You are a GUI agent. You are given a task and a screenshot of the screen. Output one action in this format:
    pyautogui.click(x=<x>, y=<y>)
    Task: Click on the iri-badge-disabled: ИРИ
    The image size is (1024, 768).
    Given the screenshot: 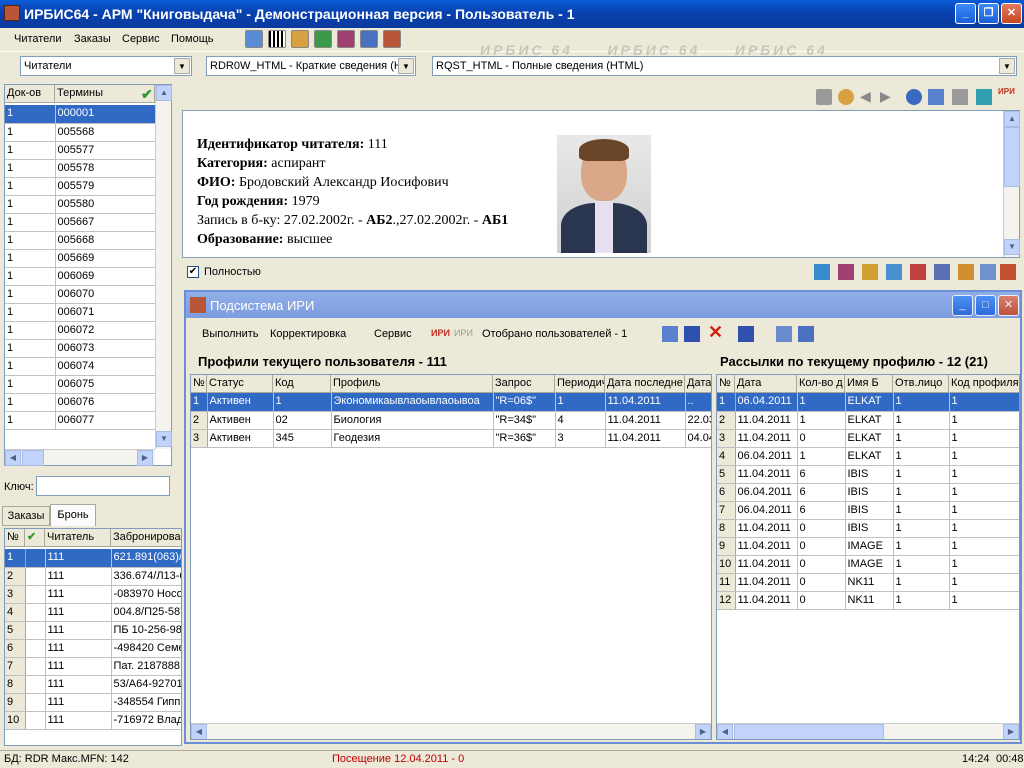 What is the action you would take?
    pyautogui.click(x=463, y=333)
    